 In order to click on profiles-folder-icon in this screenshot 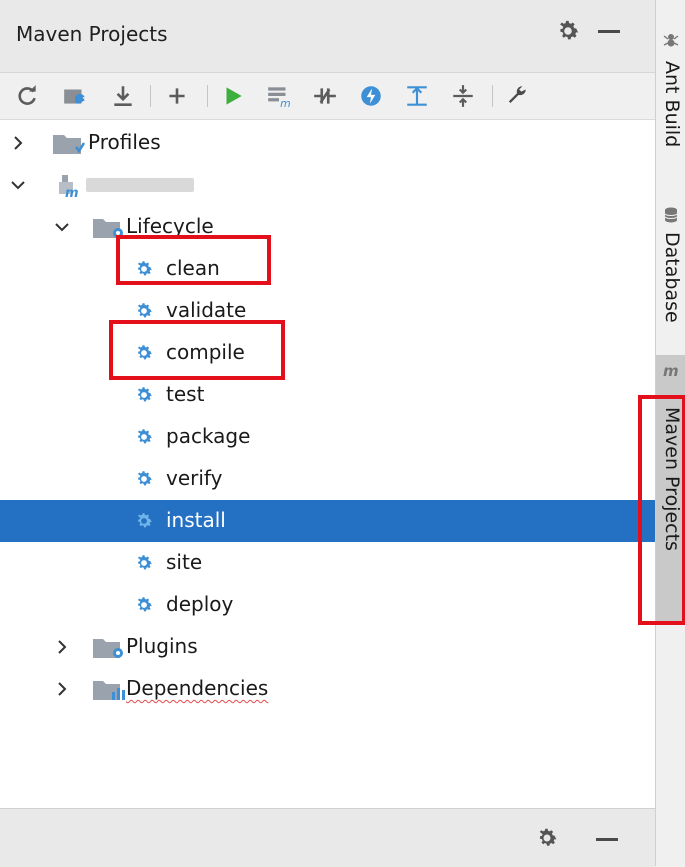, I will do `click(69, 144)`.